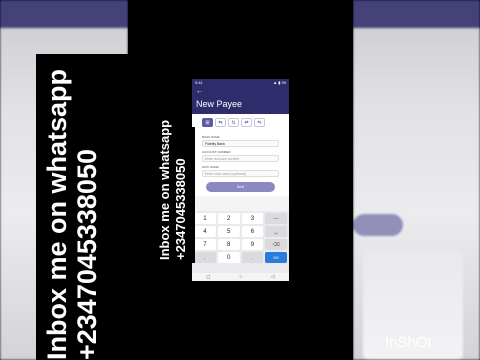 The image size is (480, 360). What do you see at coordinates (252, 231) in the screenshot?
I see `key-6: 6` at bounding box center [252, 231].